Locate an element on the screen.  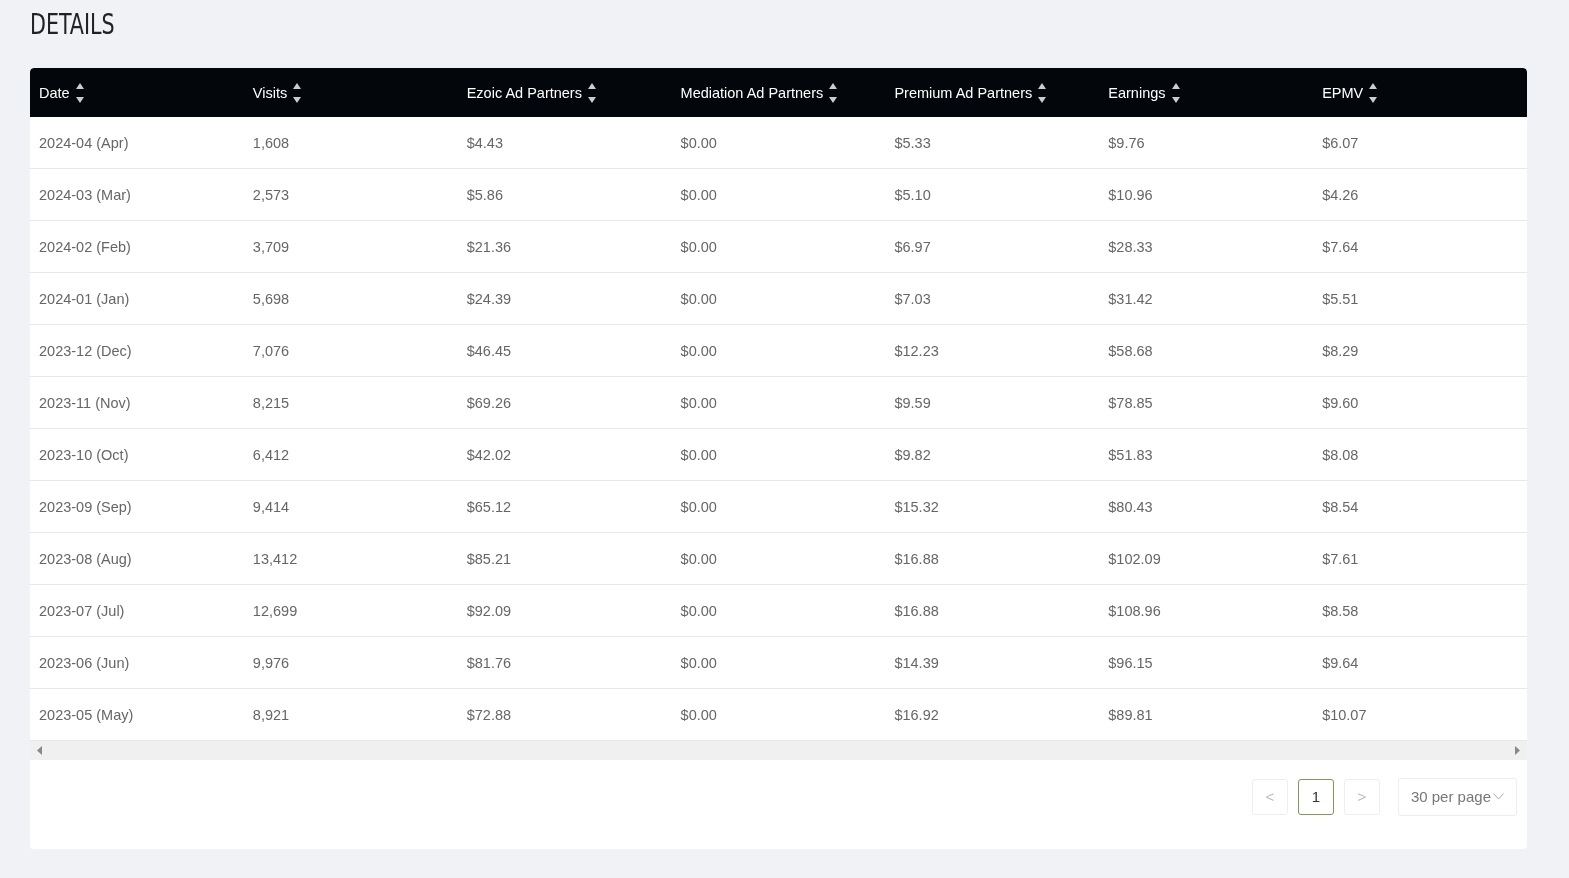
table-cell-text: $7.03 is located at coordinates (912, 299).